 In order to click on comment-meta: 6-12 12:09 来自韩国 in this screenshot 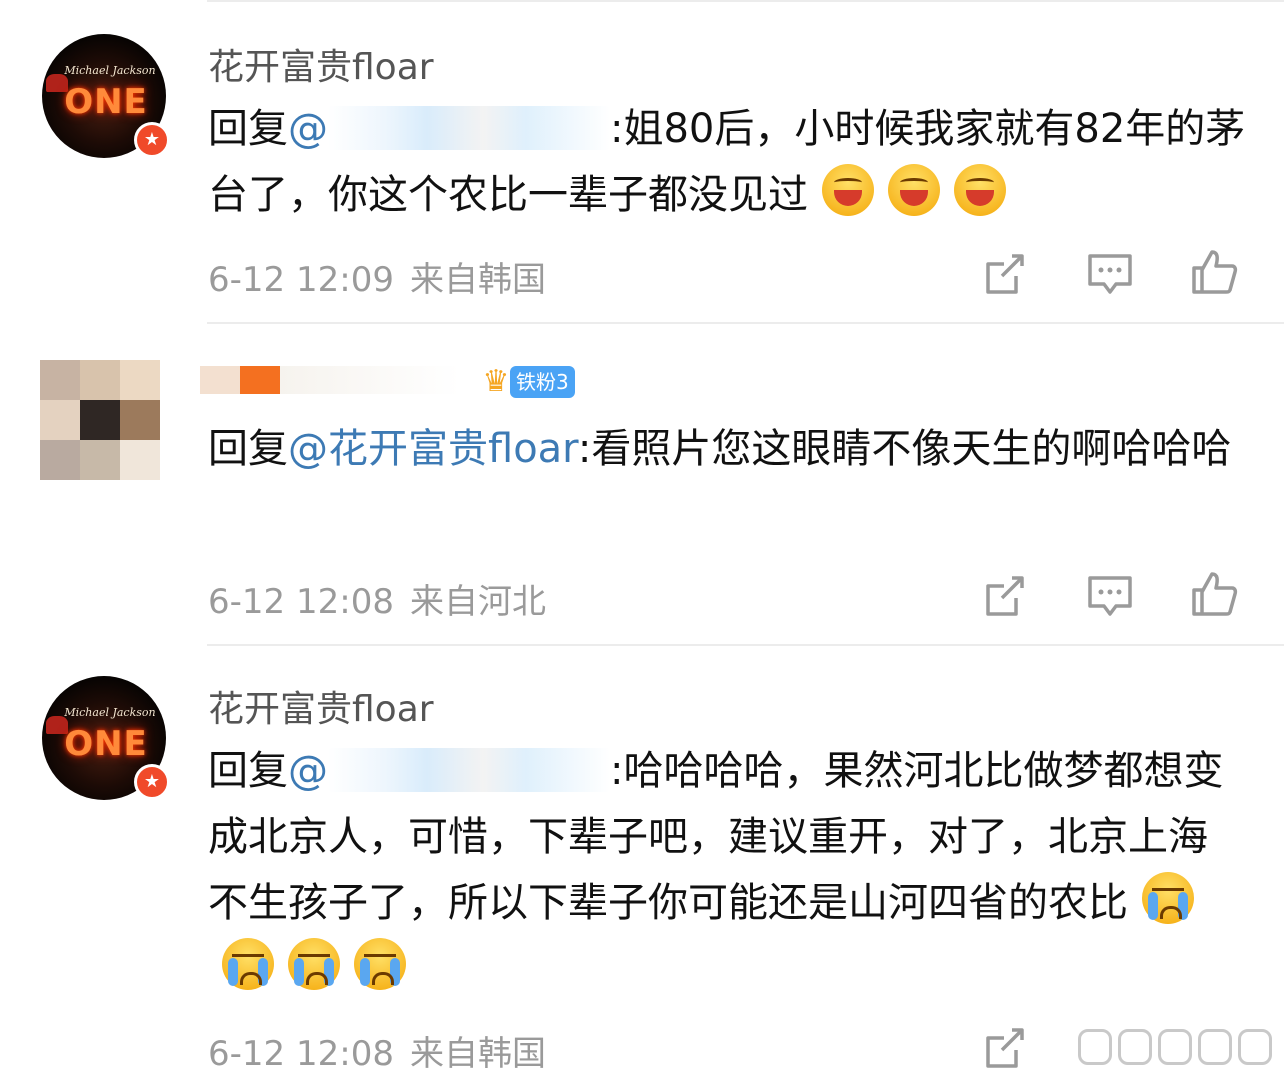, I will do `click(377, 276)`.